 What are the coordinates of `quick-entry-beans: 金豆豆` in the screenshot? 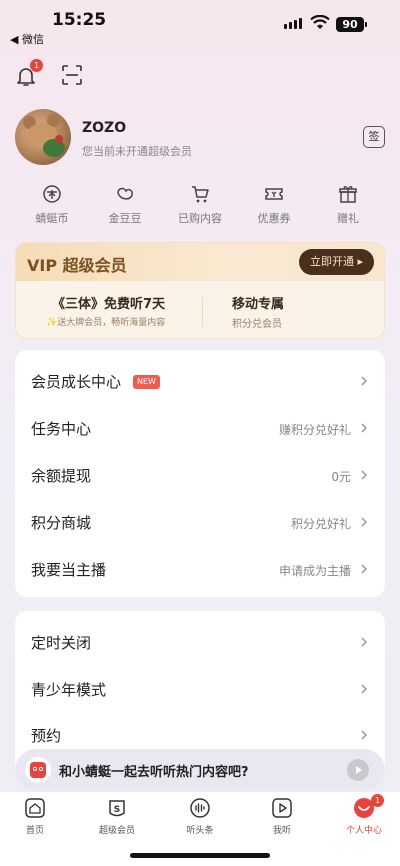 It's located at (125, 205).